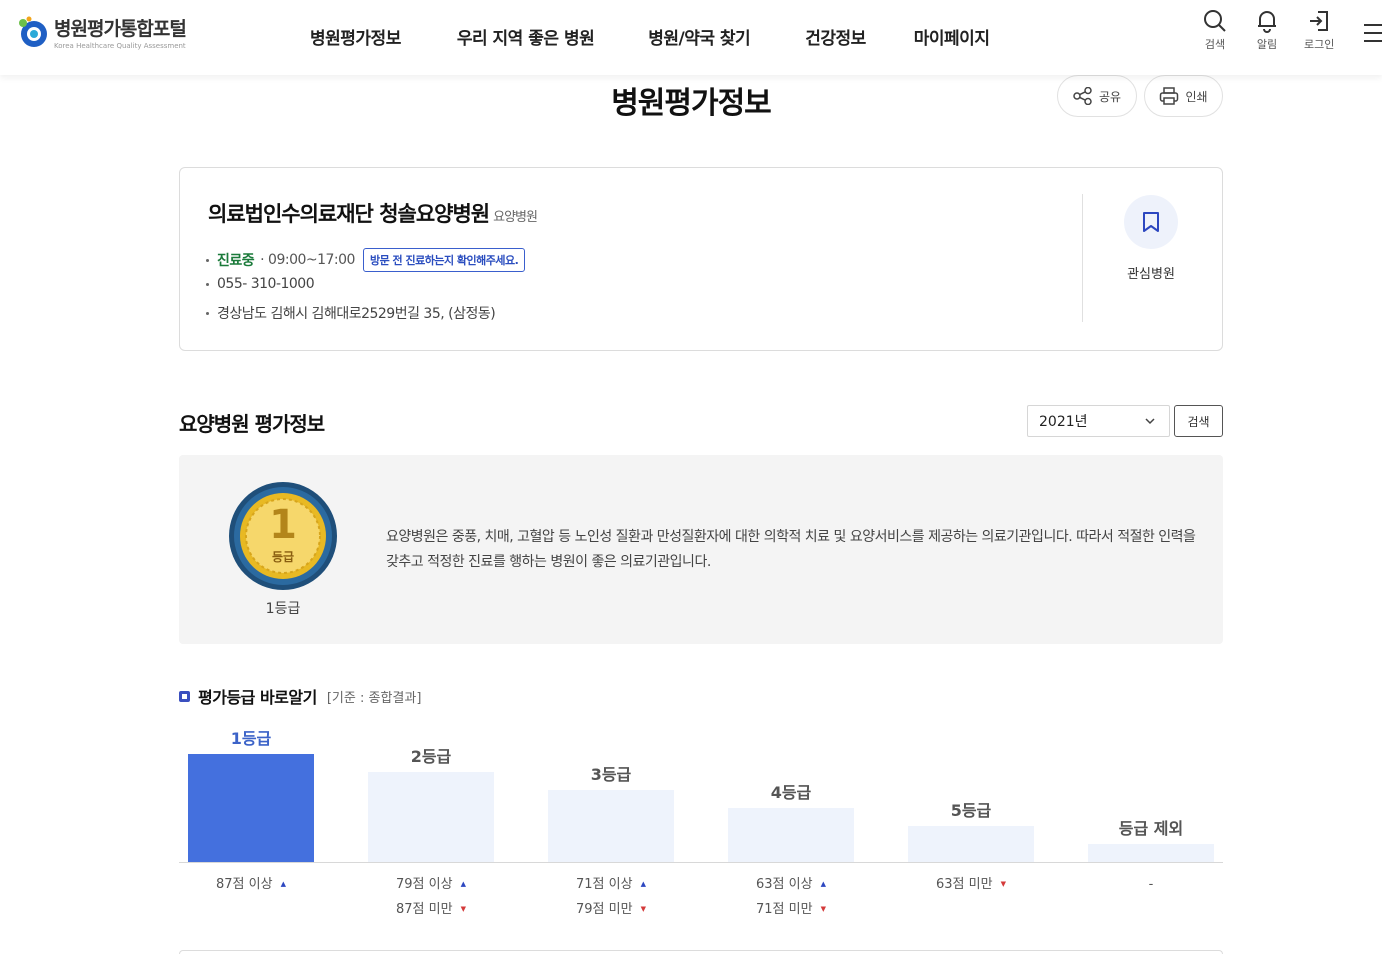 The image size is (1382, 954). I want to click on open-status: 진료중, so click(236, 261).